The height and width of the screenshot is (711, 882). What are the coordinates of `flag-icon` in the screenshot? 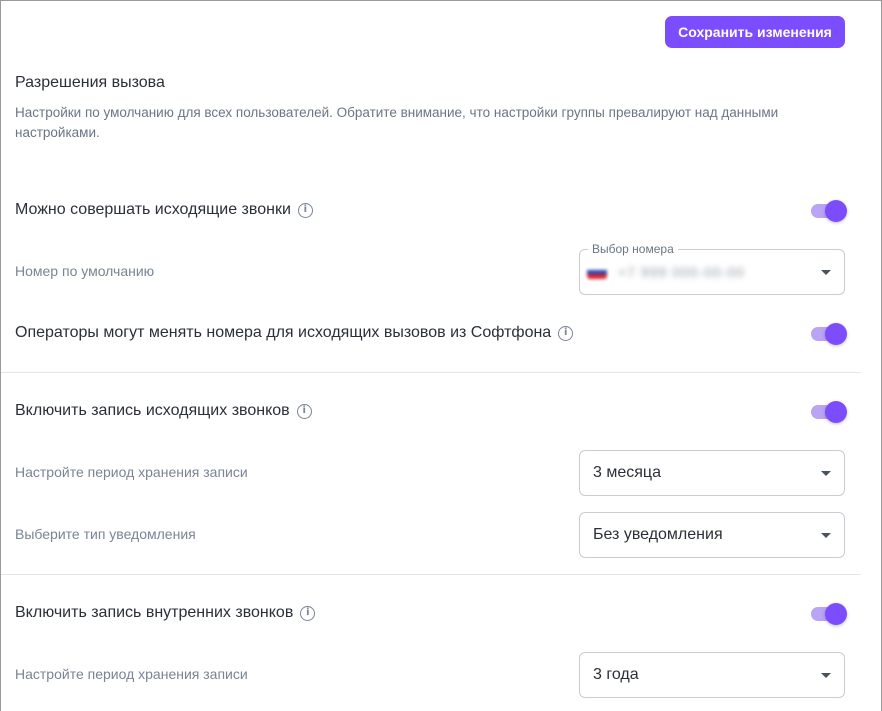 It's located at (597, 272).